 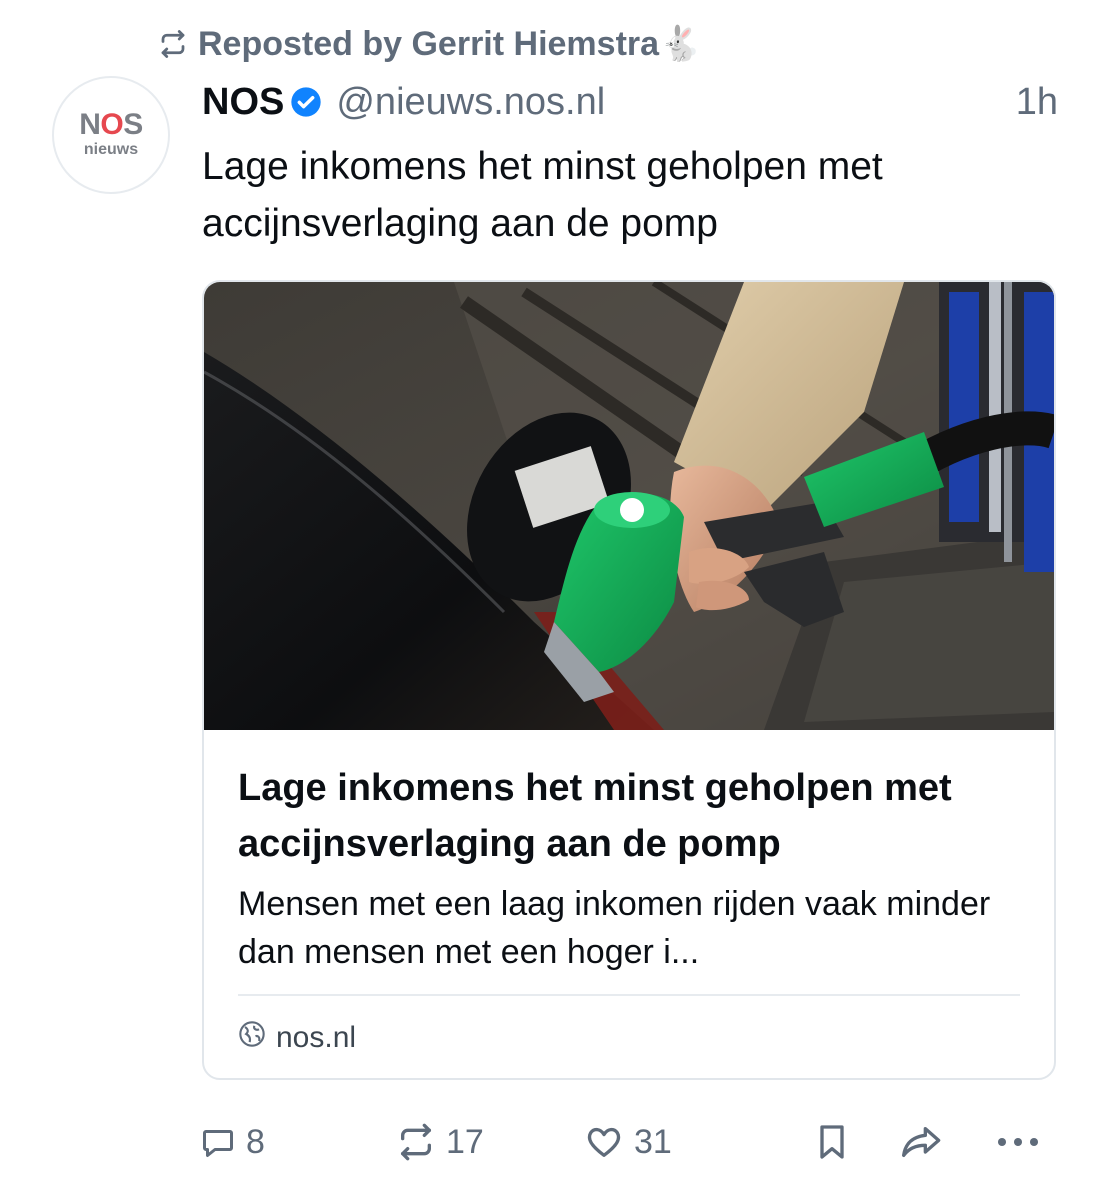 What do you see at coordinates (440, 1142) in the screenshot?
I see `repost-button: 17` at bounding box center [440, 1142].